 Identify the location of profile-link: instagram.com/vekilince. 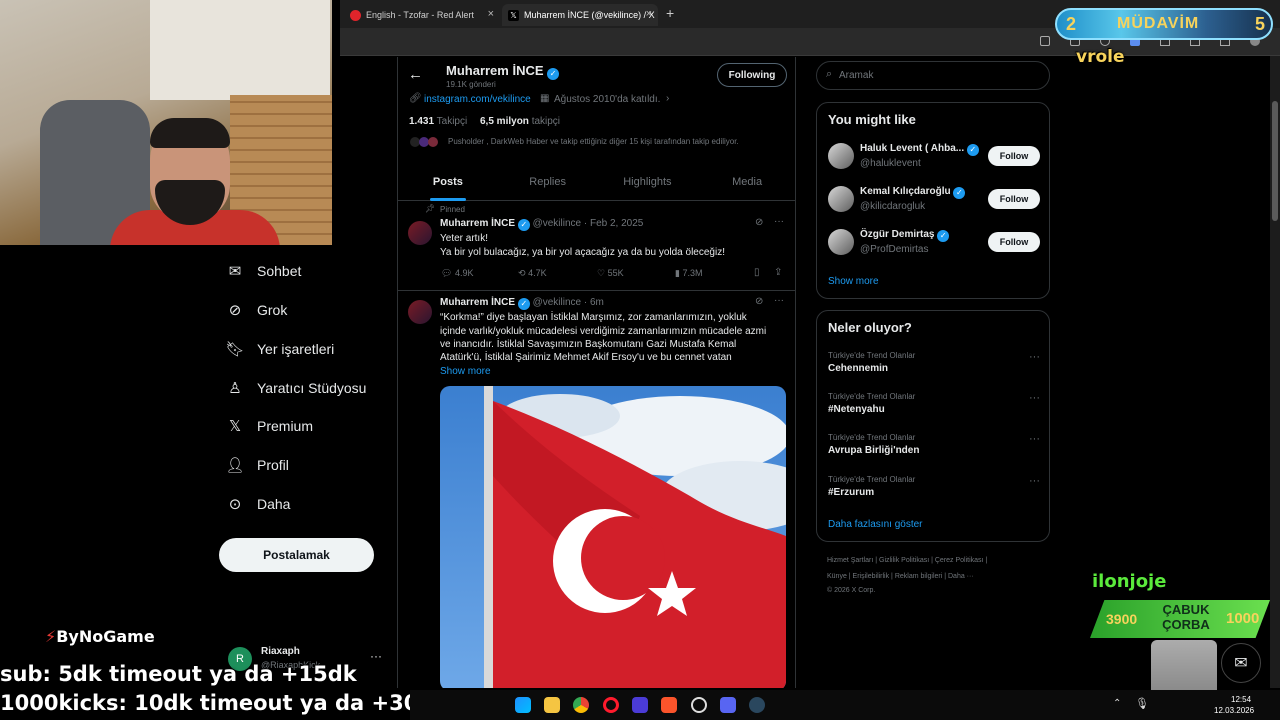
(477, 99).